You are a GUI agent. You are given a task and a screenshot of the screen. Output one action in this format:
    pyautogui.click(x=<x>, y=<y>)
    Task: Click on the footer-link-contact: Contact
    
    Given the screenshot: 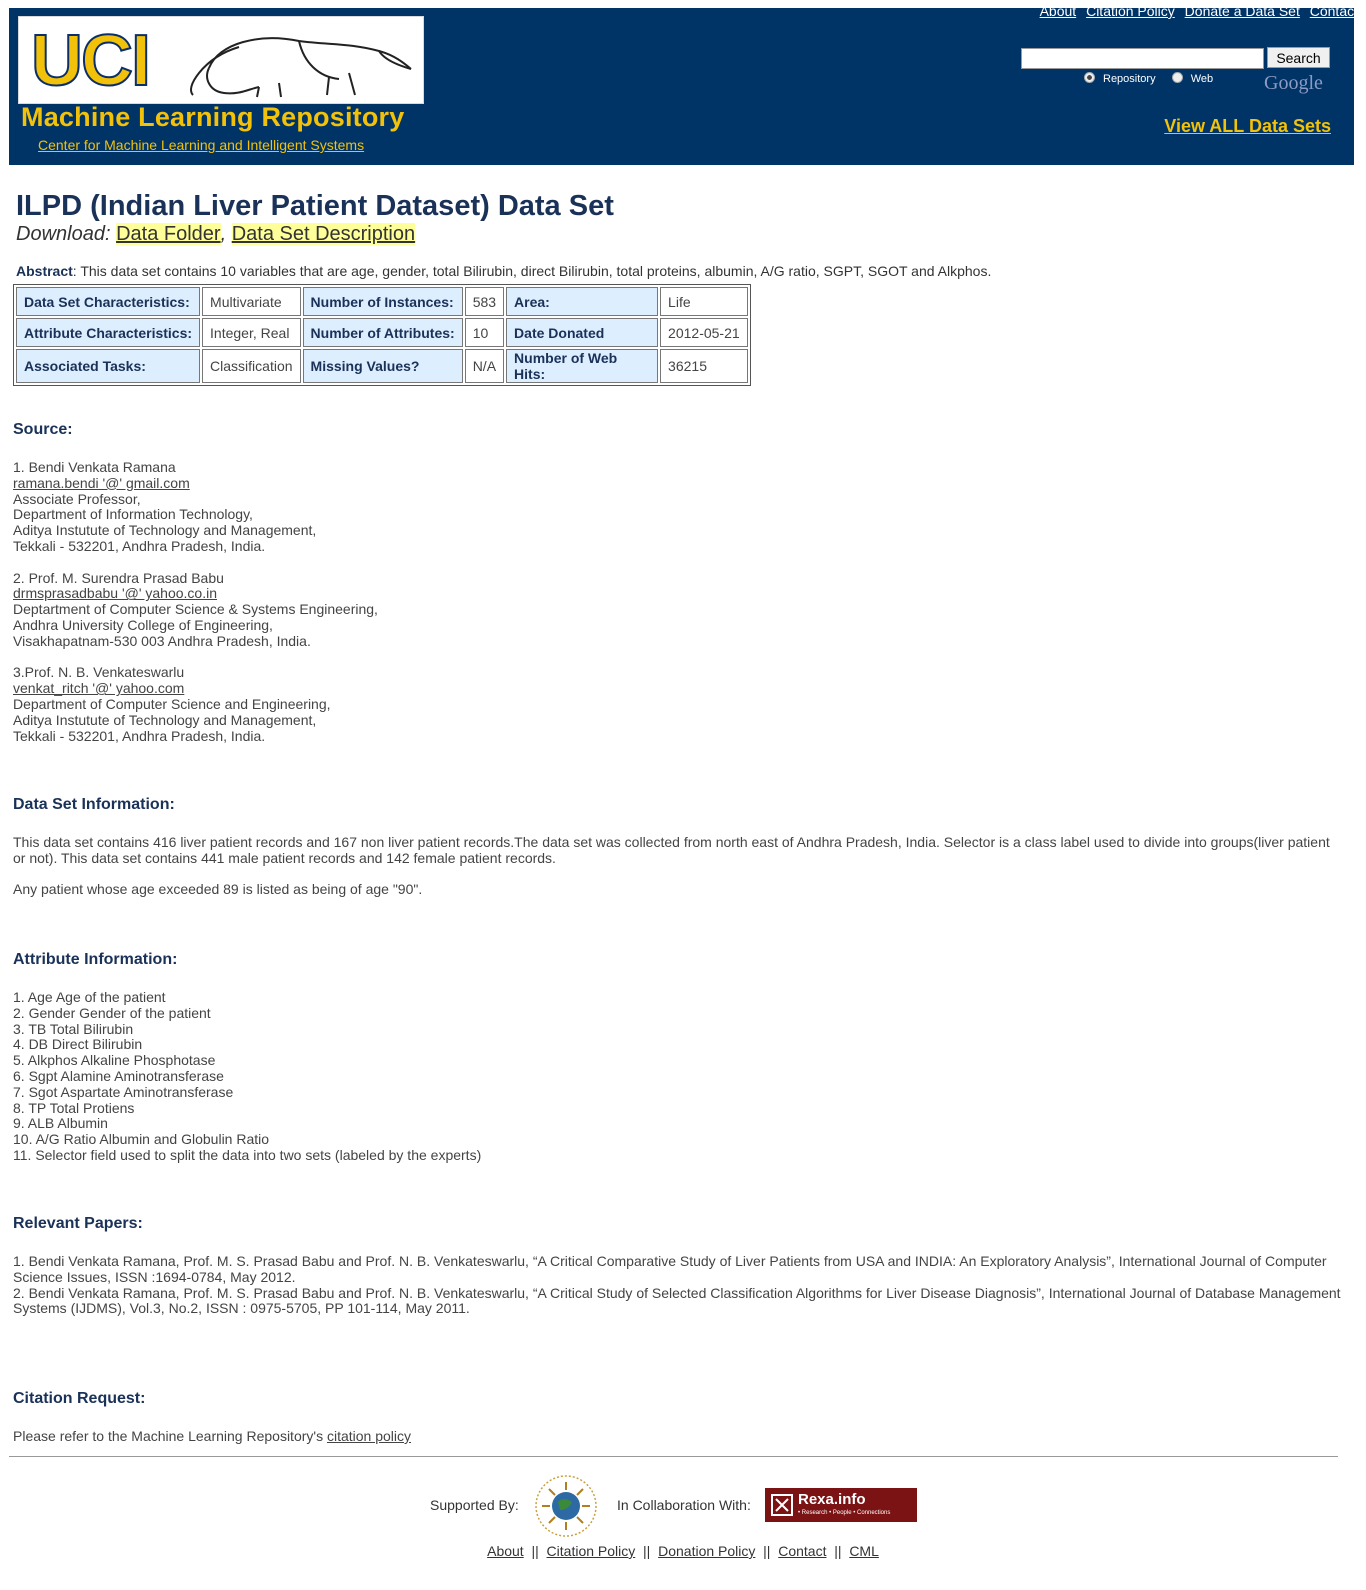 What is the action you would take?
    pyautogui.click(x=802, y=1551)
    